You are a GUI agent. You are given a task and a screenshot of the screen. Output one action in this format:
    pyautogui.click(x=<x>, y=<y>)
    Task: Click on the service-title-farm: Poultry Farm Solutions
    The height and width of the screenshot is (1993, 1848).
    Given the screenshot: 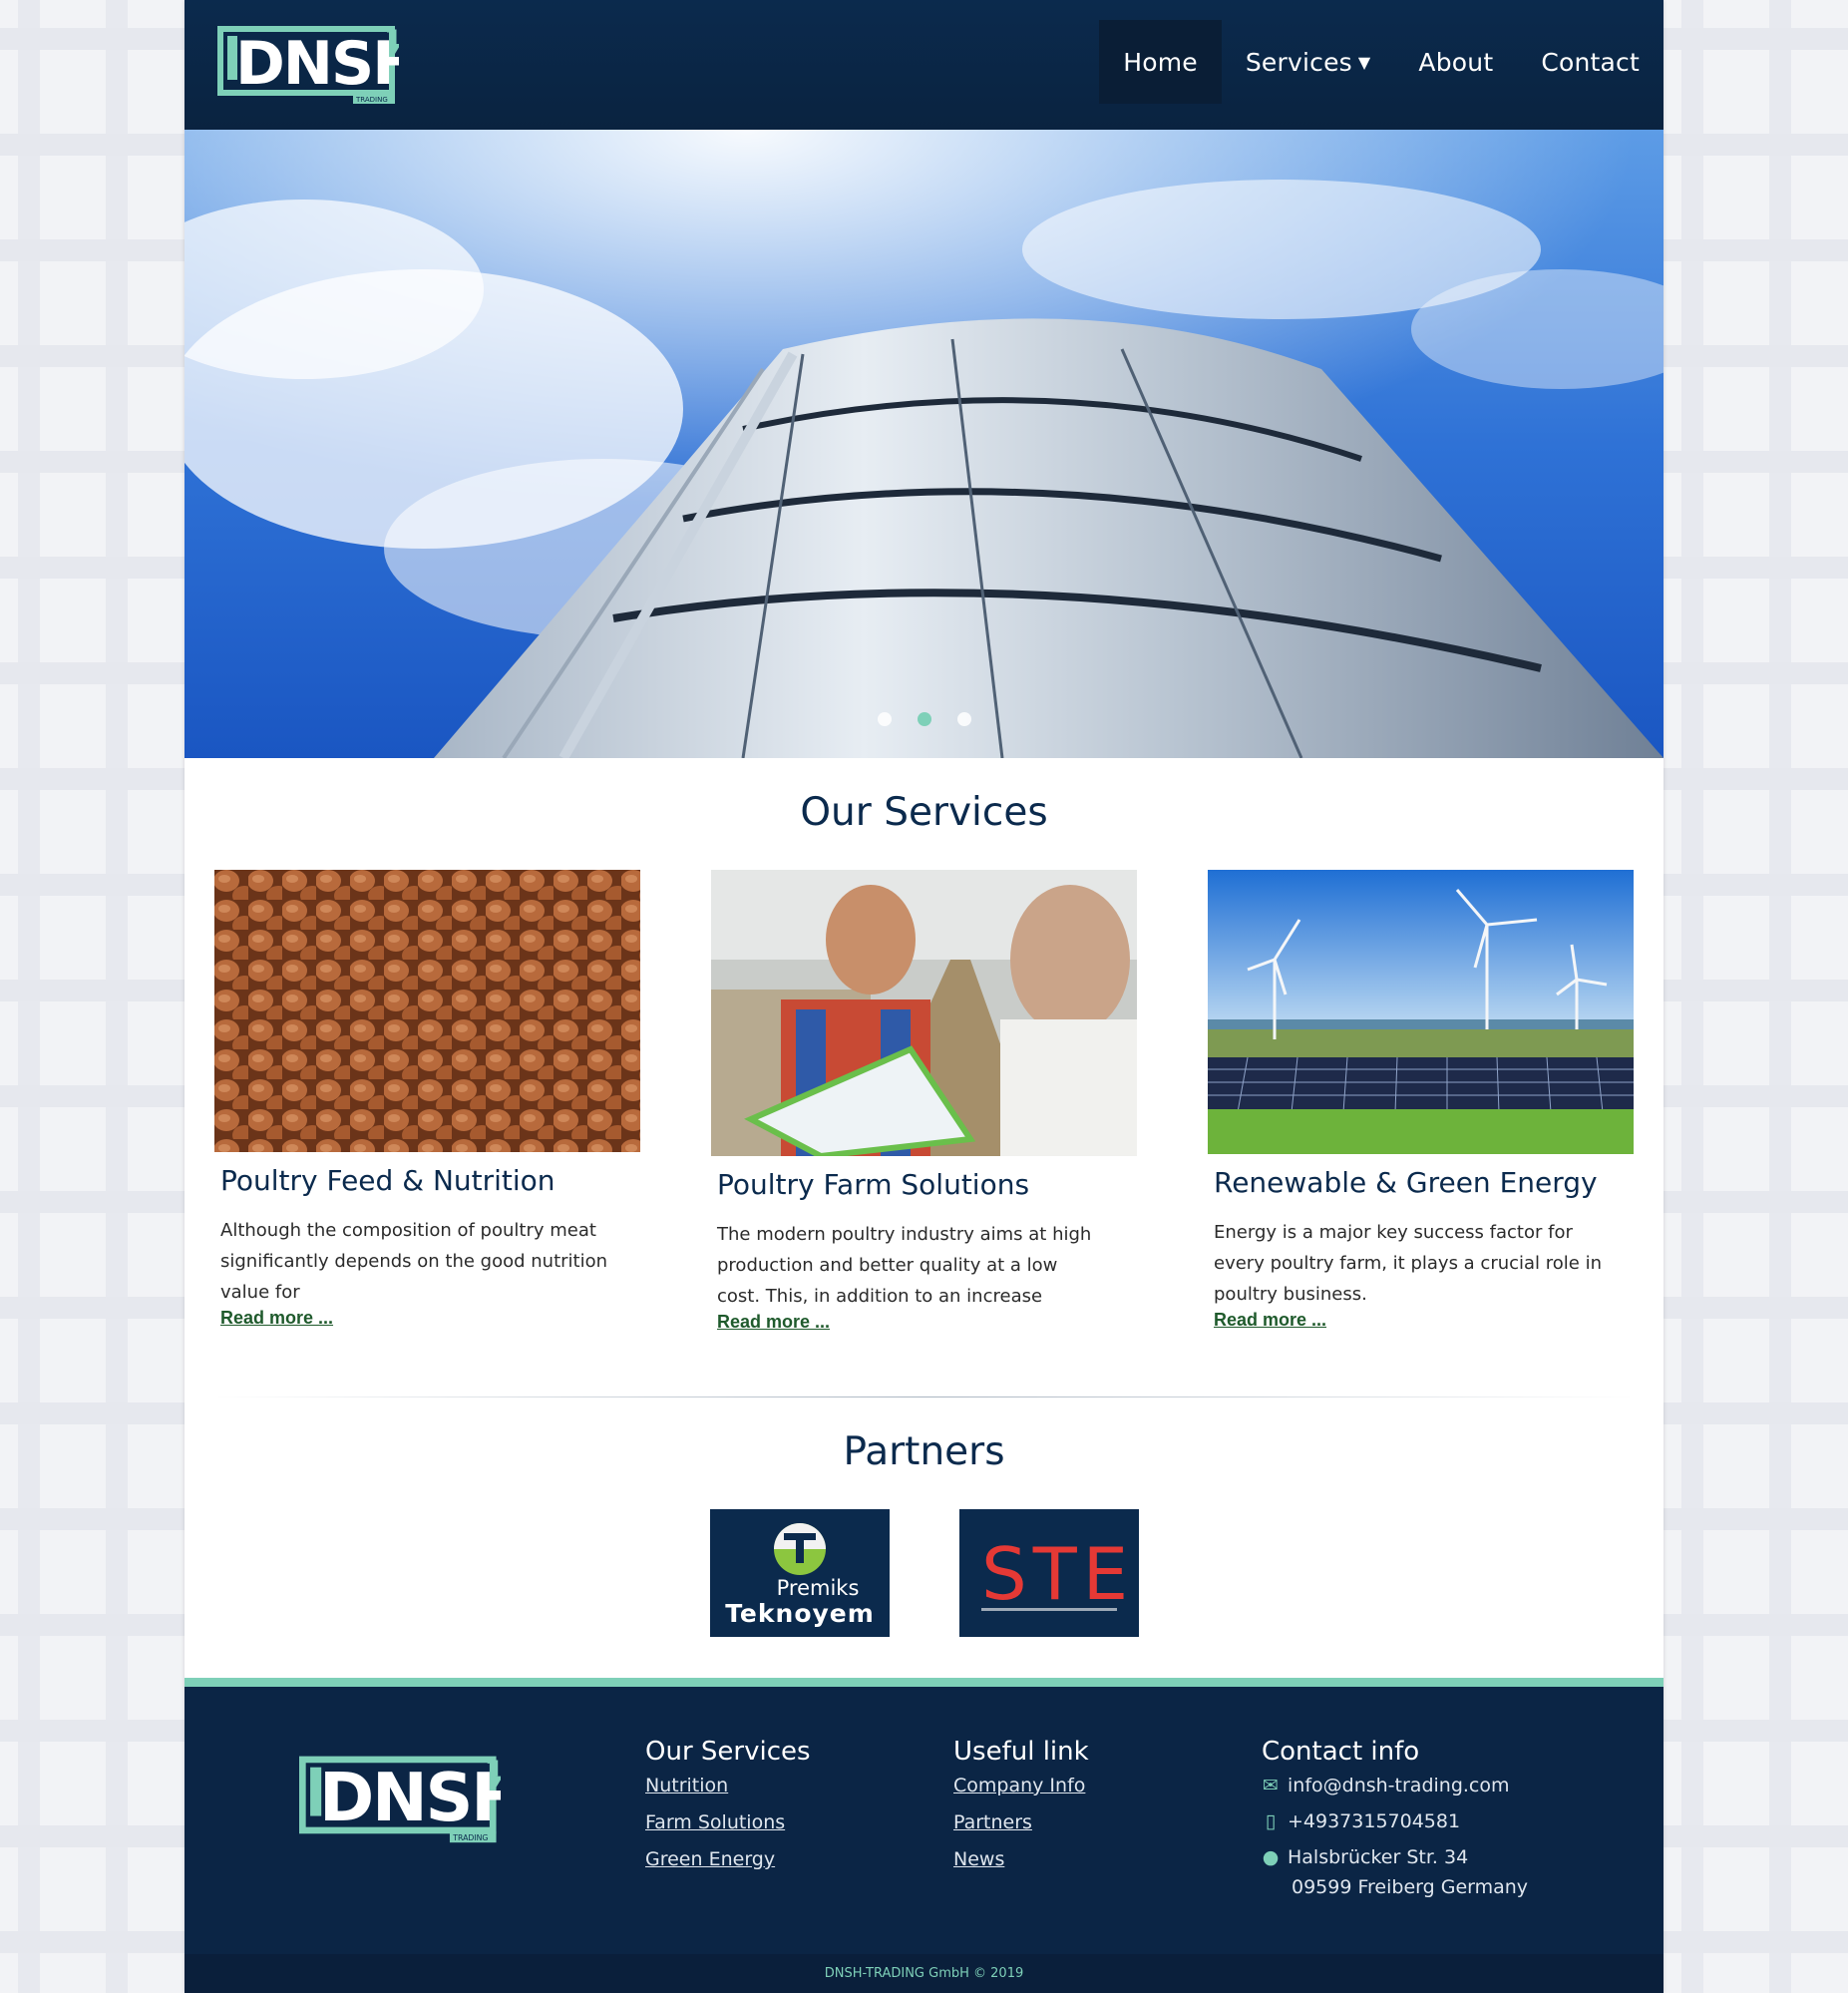 What is the action you would take?
    pyautogui.click(x=873, y=1184)
    